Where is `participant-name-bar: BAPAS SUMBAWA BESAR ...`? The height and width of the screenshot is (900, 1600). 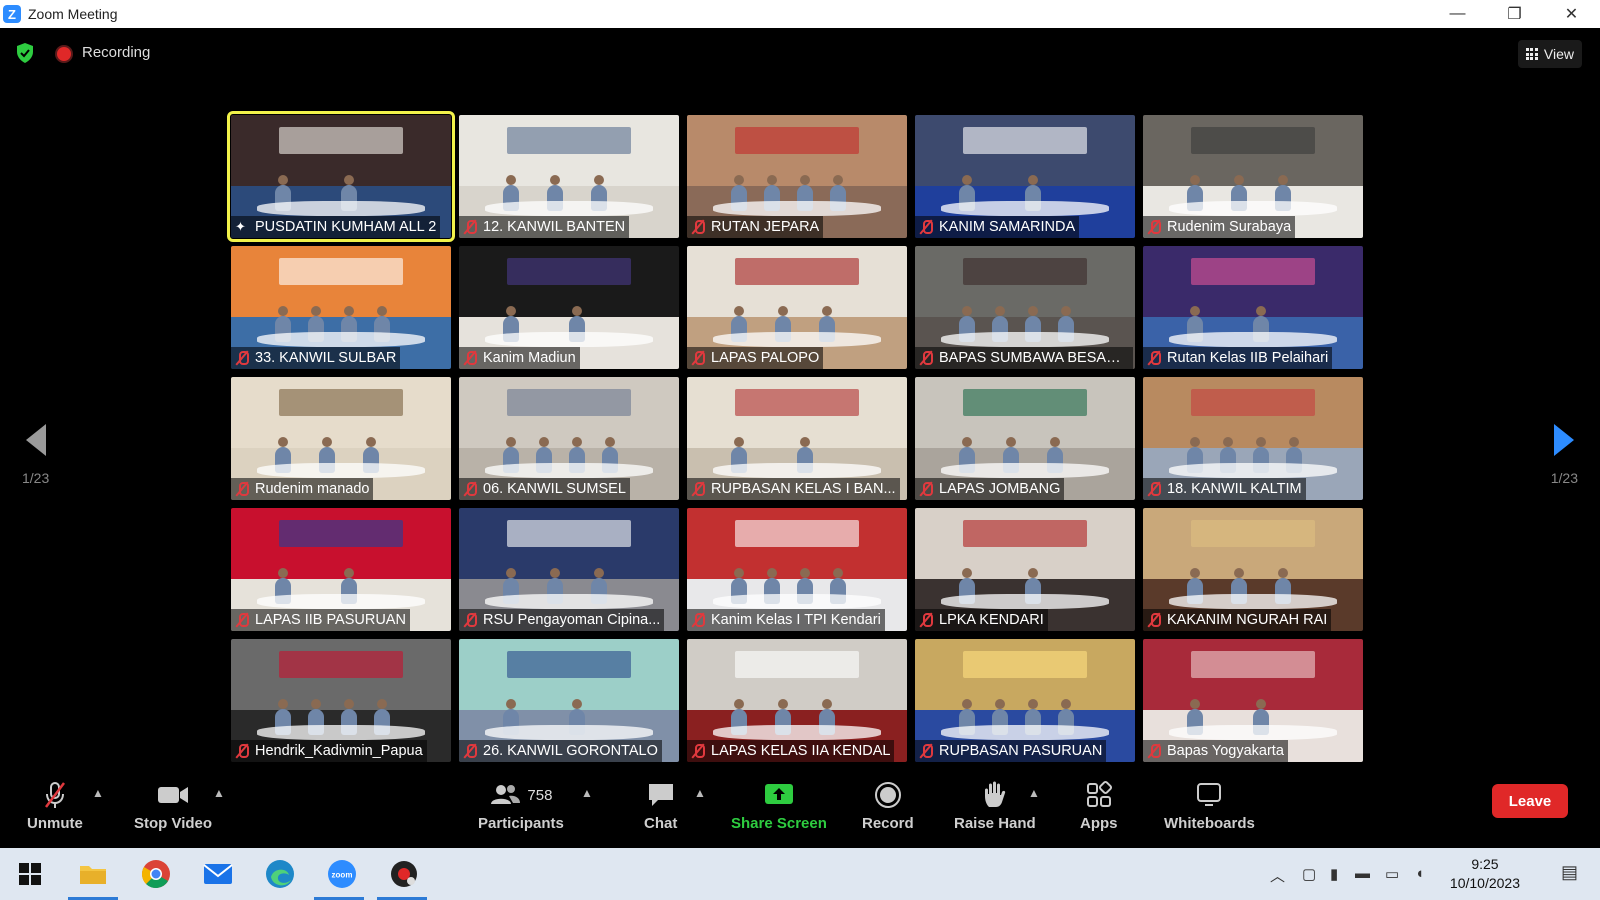 participant-name-bar: BAPAS SUMBAWA BESAR ... is located at coordinates (1024, 358).